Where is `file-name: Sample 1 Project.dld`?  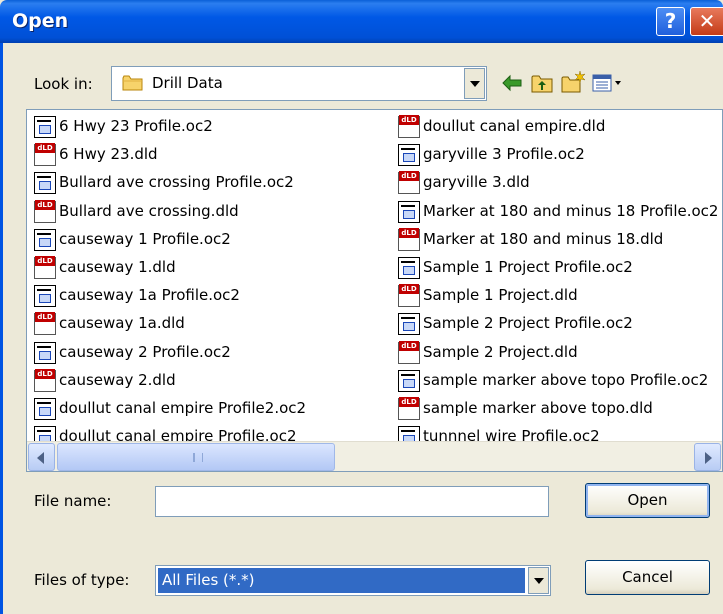
file-name: Sample 1 Project.dld is located at coordinates (500, 295).